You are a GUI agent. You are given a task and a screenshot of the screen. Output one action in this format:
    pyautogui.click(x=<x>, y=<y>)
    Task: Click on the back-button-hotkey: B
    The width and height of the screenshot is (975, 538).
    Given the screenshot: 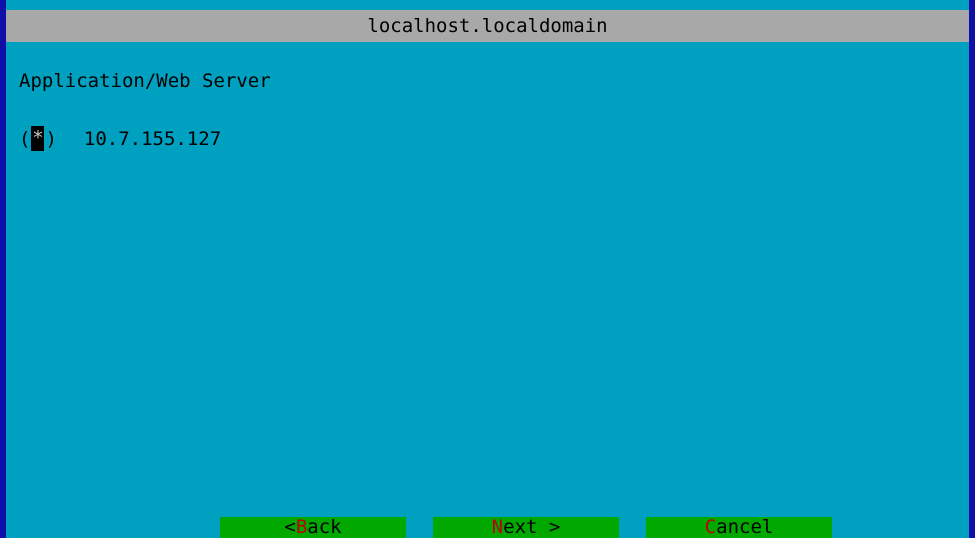 What is the action you would take?
    pyautogui.click(x=301, y=527)
    